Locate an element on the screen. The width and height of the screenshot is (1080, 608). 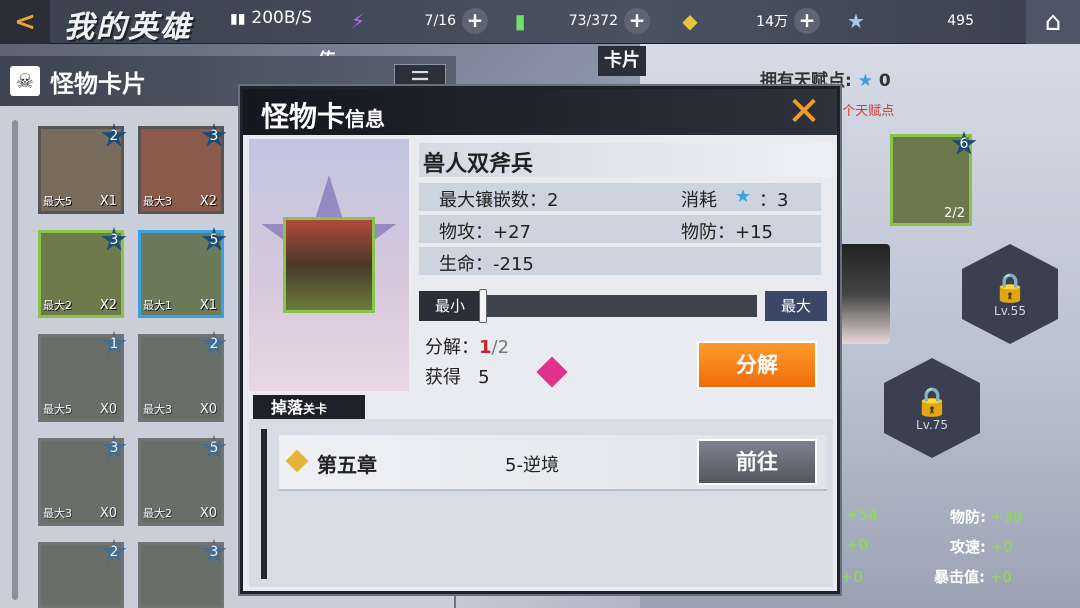
gold-icon: ◆ is located at coordinates (690, 21).